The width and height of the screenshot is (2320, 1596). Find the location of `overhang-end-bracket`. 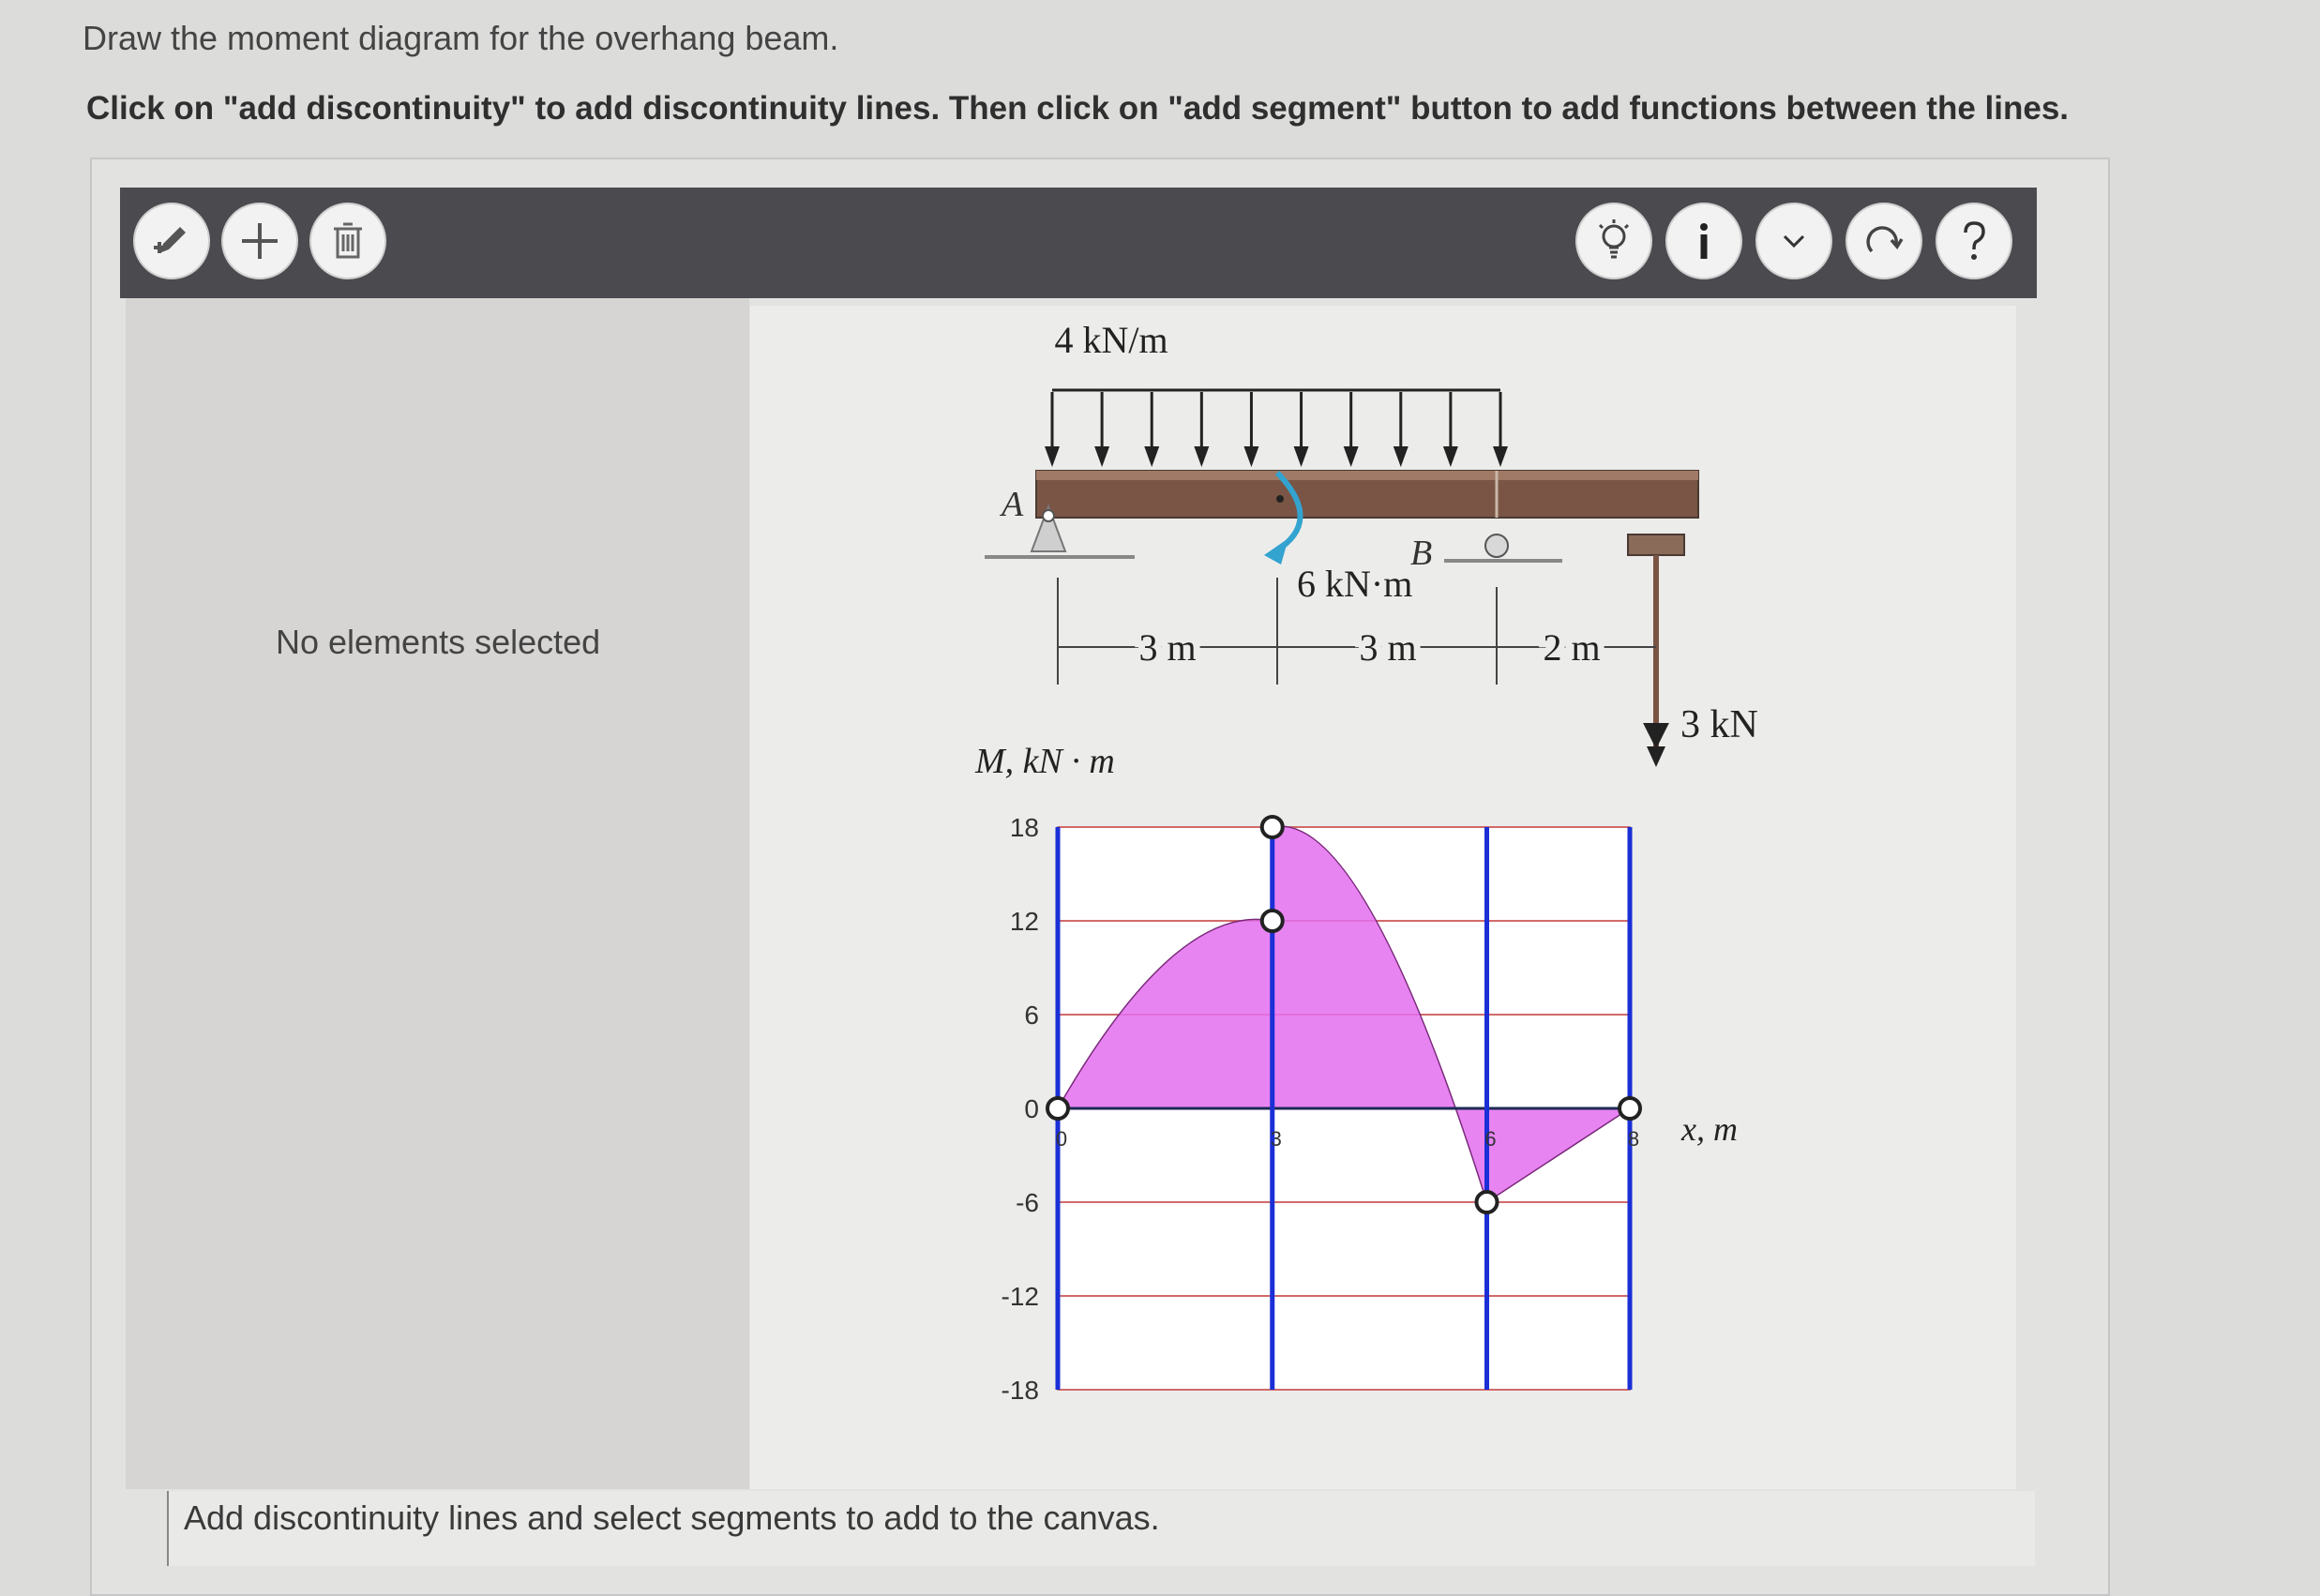

overhang-end-bracket is located at coordinates (1656, 545).